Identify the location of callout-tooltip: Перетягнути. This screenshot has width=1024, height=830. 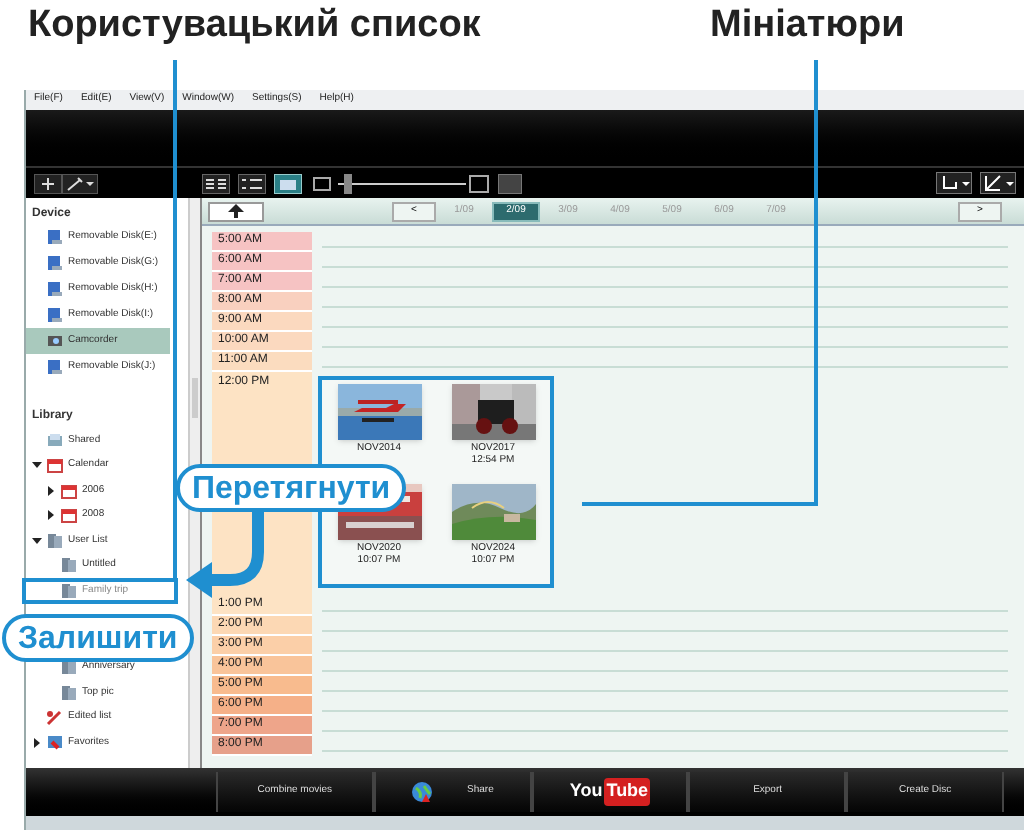
(291, 488).